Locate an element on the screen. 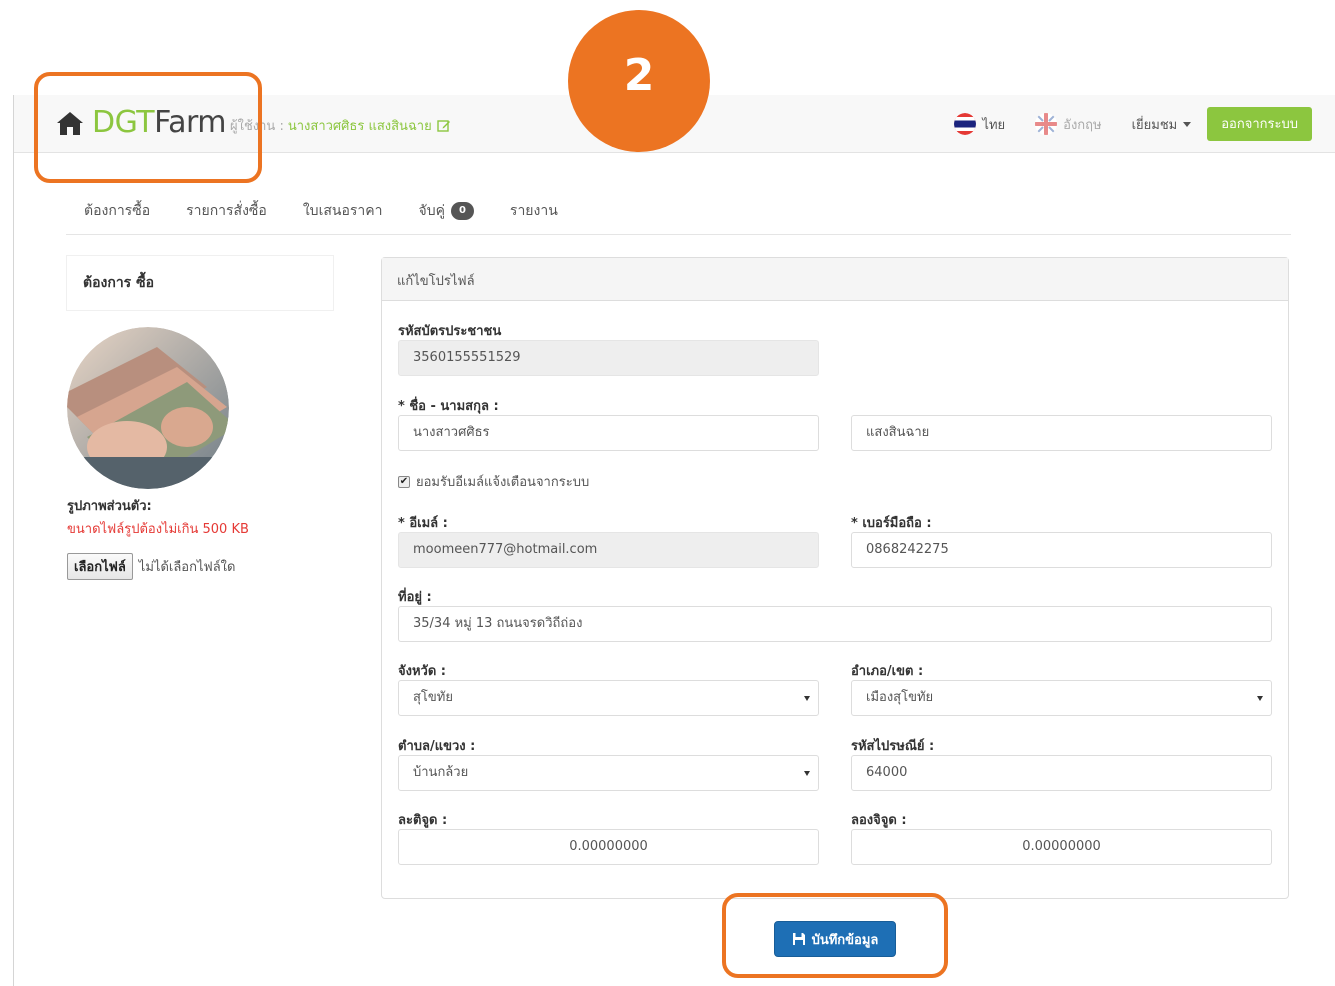 This screenshot has height=986, width=1335. tab-orders: รายการสั่งซื้อ is located at coordinates (226, 211).